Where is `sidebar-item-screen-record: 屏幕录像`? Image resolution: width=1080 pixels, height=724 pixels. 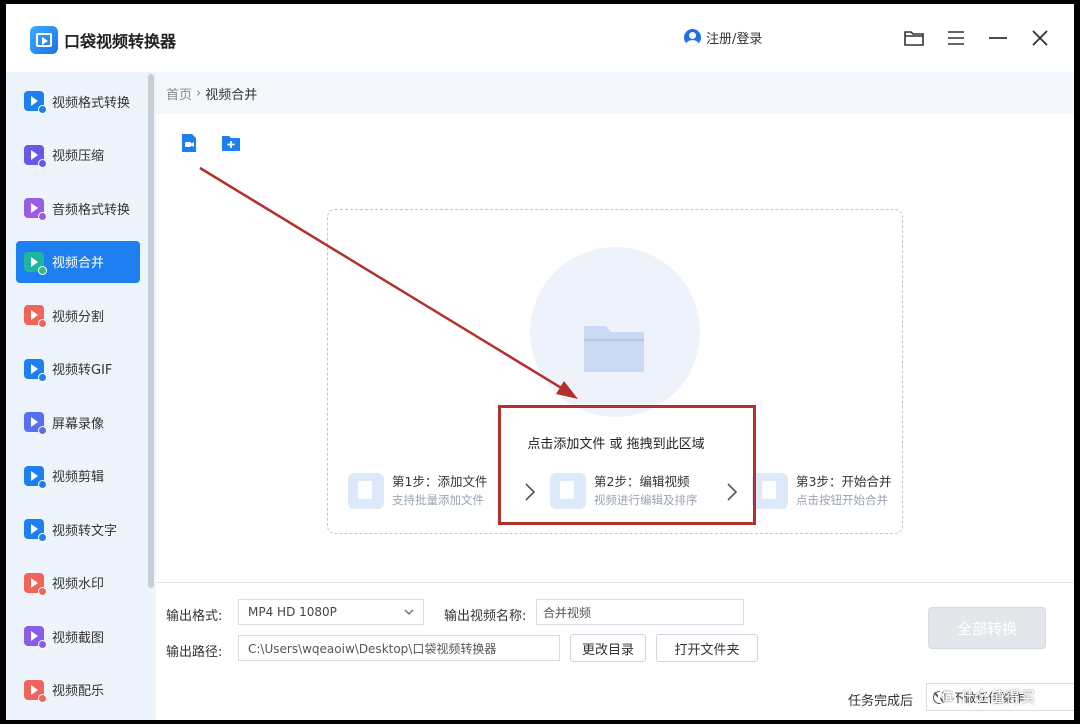
sidebar-item-screen-record: 屏幕录像 is located at coordinates (78, 422).